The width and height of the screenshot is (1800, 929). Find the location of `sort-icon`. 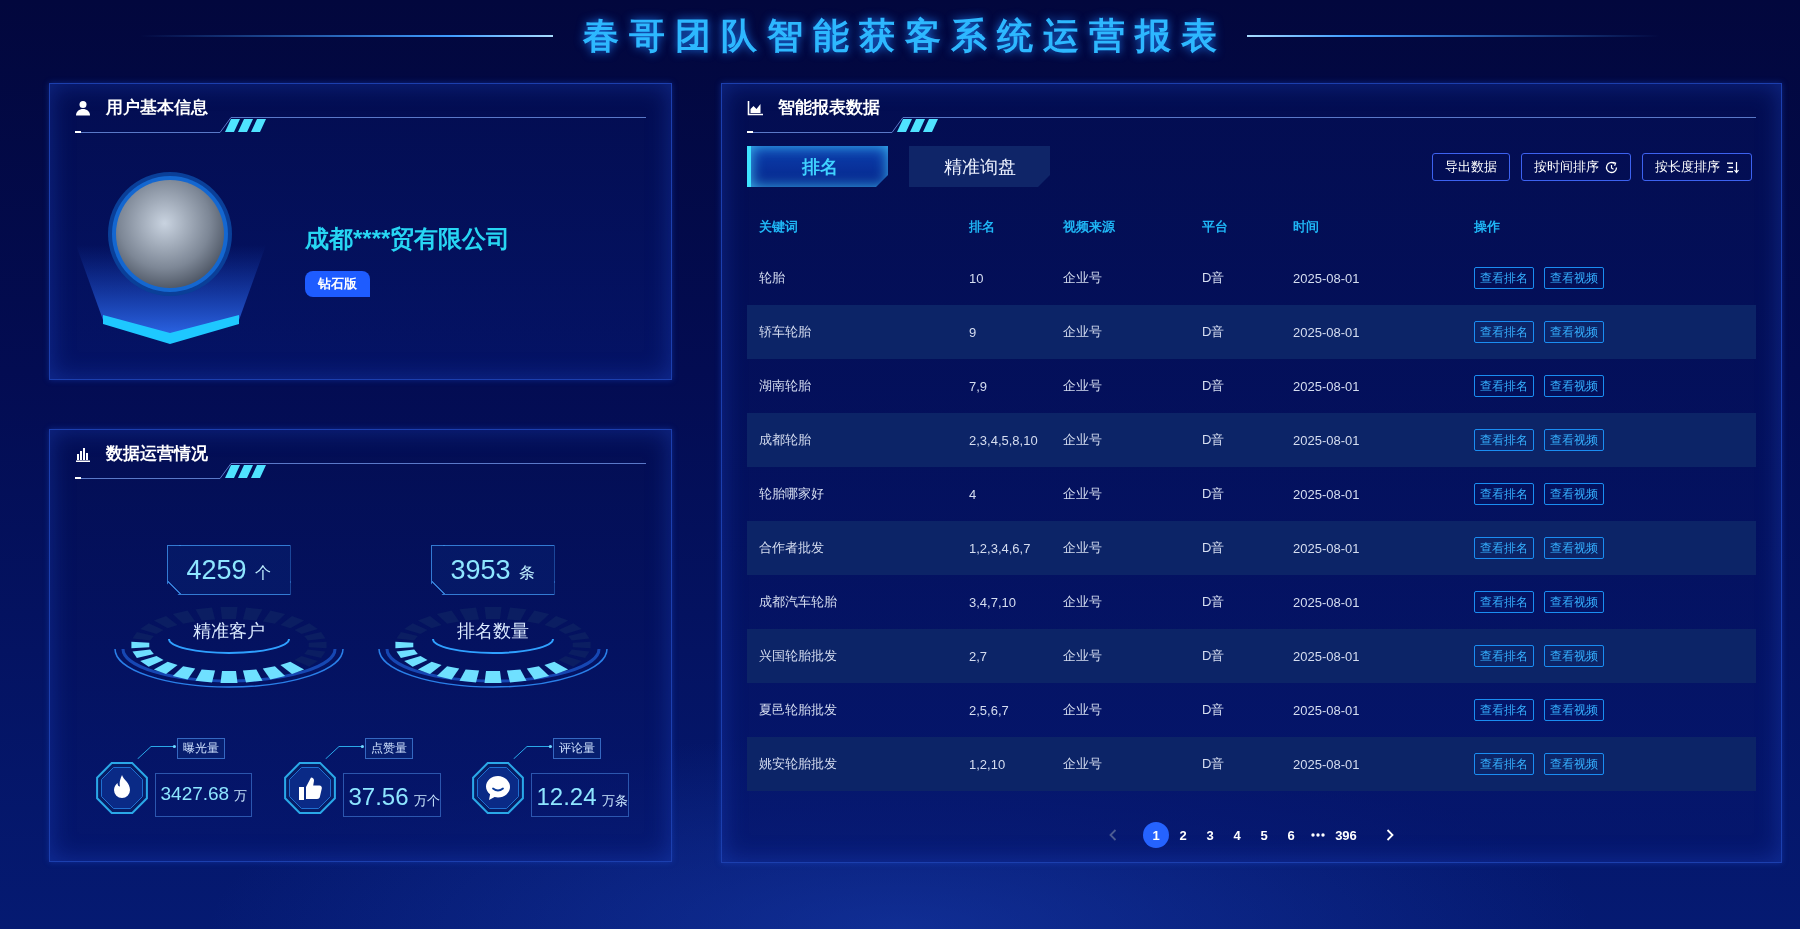

sort-icon is located at coordinates (1732, 167).